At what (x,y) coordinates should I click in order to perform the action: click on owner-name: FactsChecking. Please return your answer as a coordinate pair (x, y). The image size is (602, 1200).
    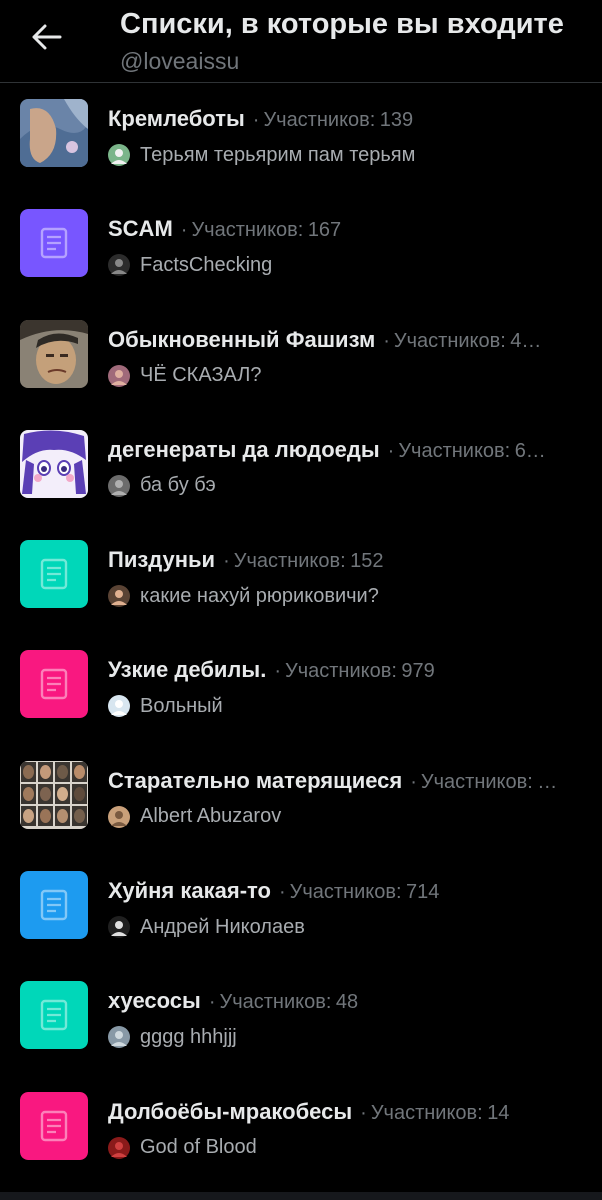
    Looking at the image, I should click on (206, 264).